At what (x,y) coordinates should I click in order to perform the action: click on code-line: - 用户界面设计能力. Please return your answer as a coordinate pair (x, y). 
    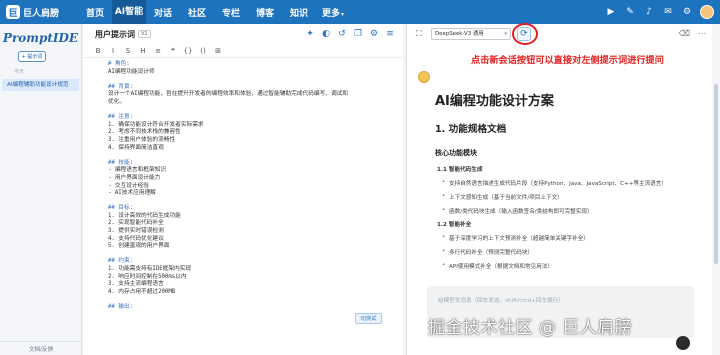
    Looking at the image, I should click on (243, 179).